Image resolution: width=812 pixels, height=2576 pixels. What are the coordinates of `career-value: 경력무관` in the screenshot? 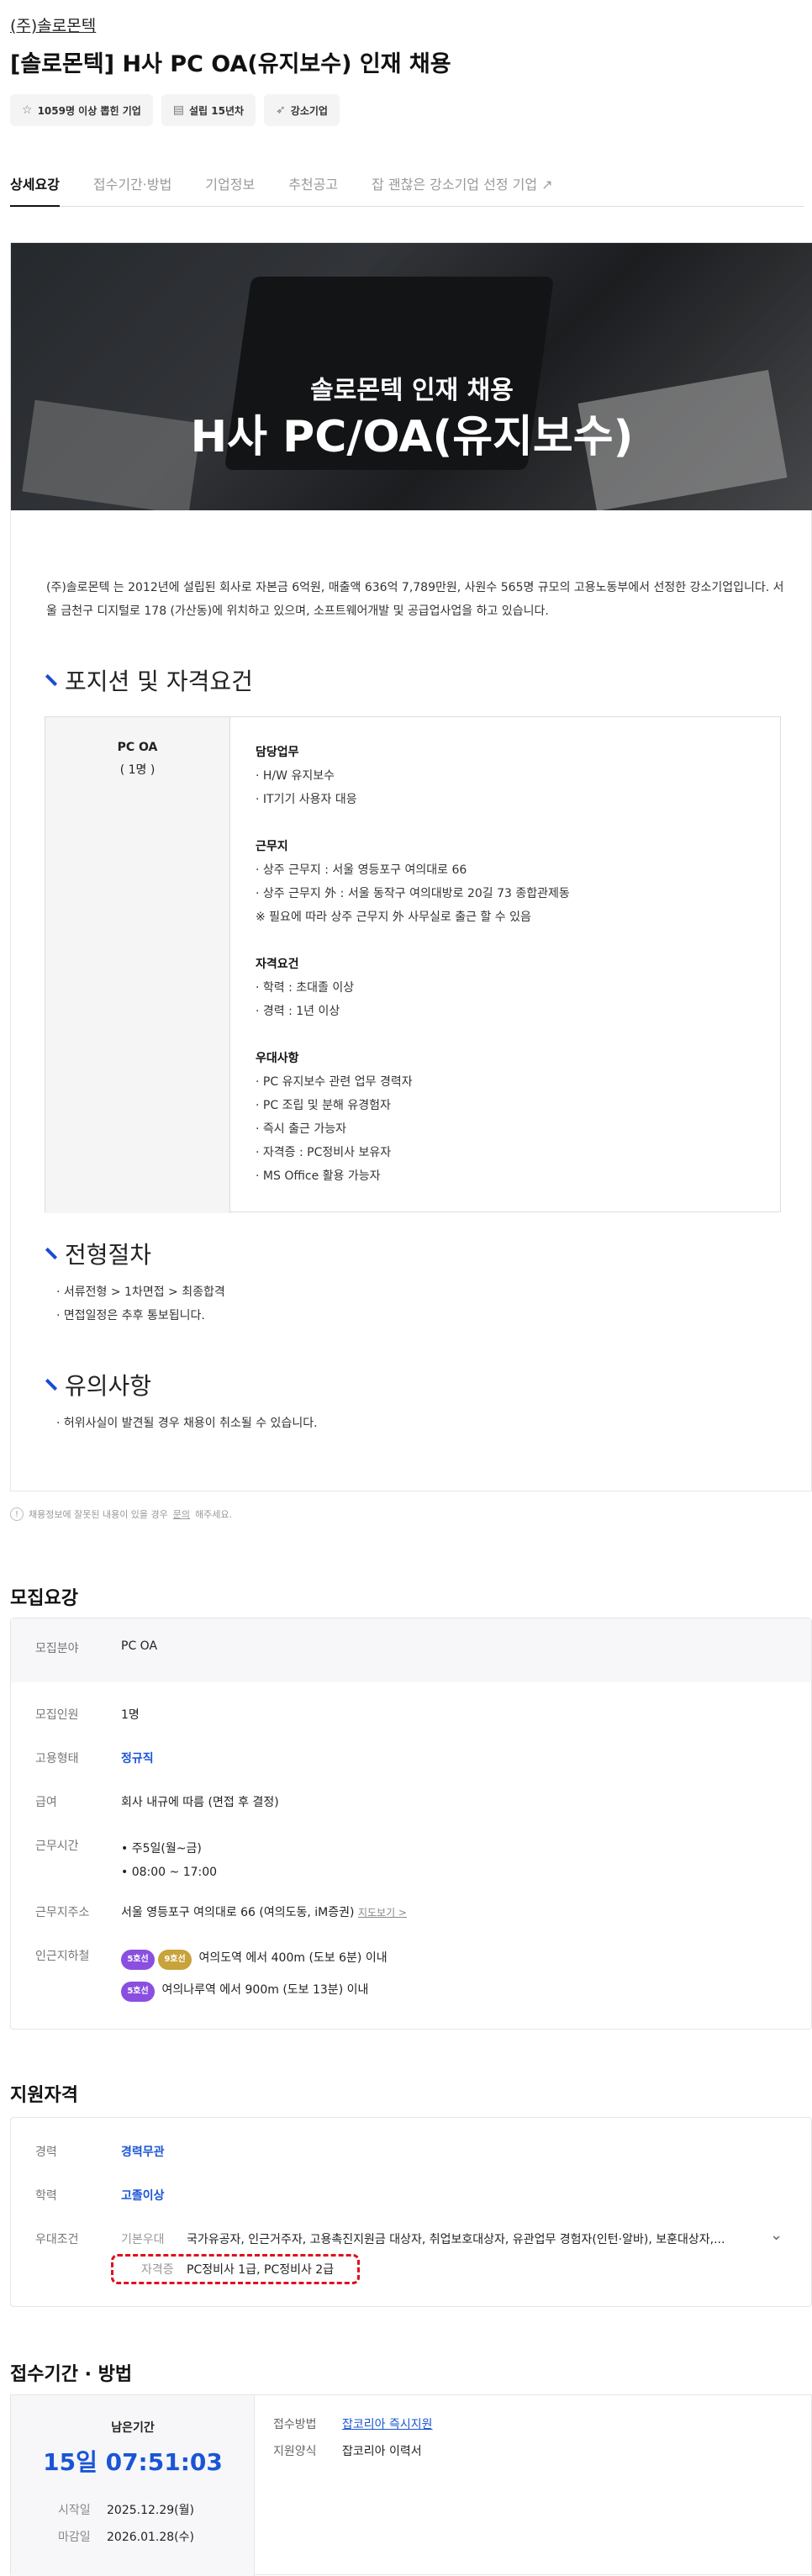 It's located at (143, 2152).